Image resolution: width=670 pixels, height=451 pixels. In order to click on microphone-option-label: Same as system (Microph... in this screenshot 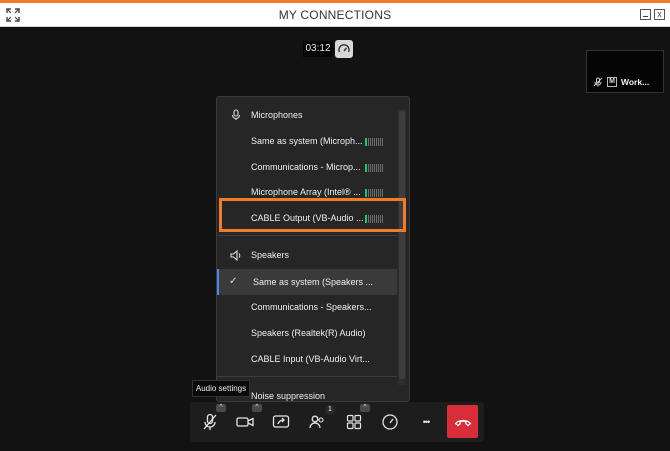, I will do `click(307, 141)`.